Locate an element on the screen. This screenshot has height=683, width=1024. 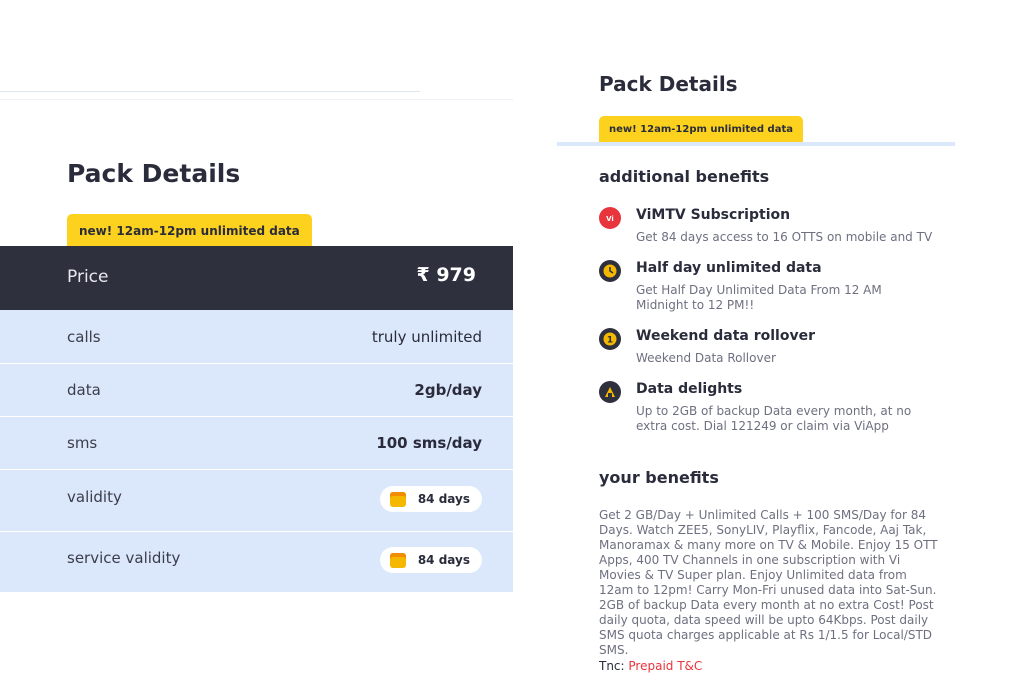
row-label: sms is located at coordinates (82, 443).